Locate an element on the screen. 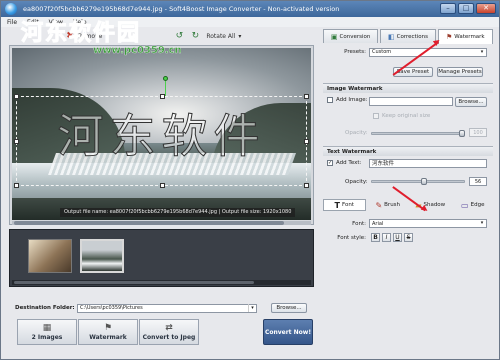 This screenshot has height=360, width=500. text-opacity-label: Opacity: is located at coordinates (356, 182).